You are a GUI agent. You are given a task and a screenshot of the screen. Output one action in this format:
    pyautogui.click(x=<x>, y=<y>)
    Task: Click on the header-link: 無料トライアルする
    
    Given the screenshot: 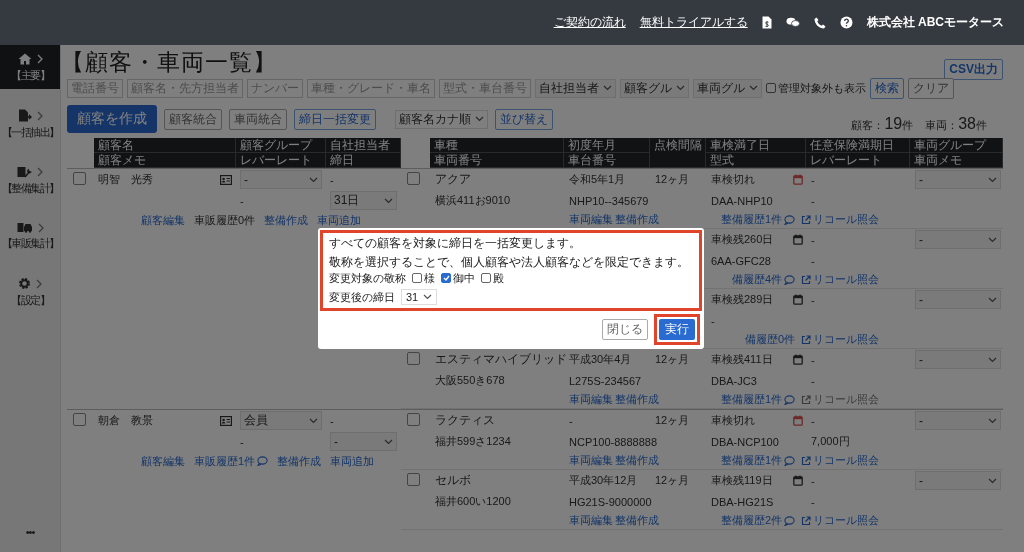 What is the action you would take?
    pyautogui.click(x=693, y=22)
    